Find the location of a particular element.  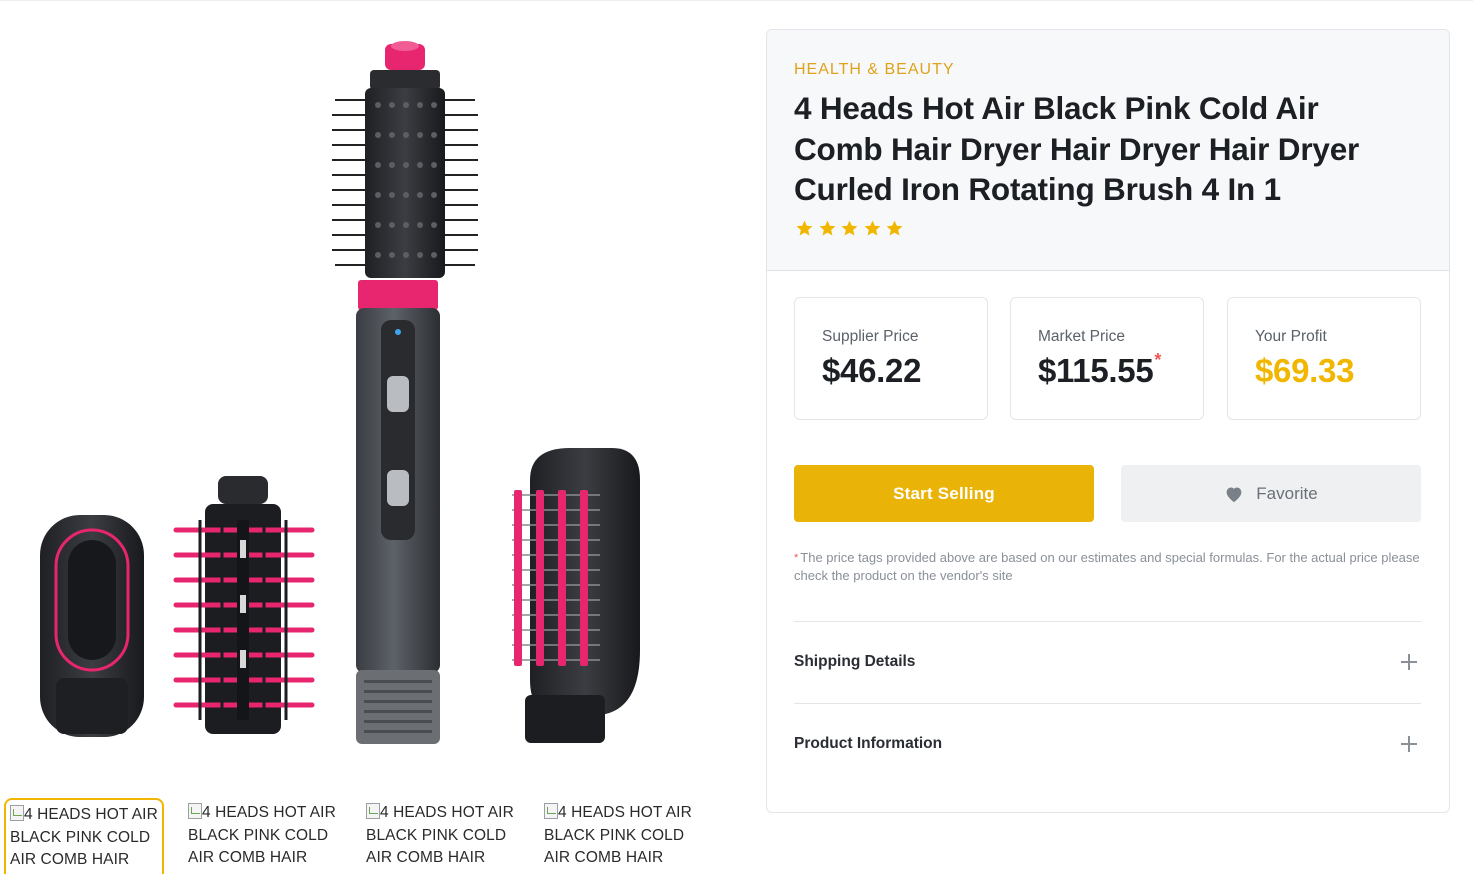

market-price-asterisk: * is located at coordinates (1158, 360).